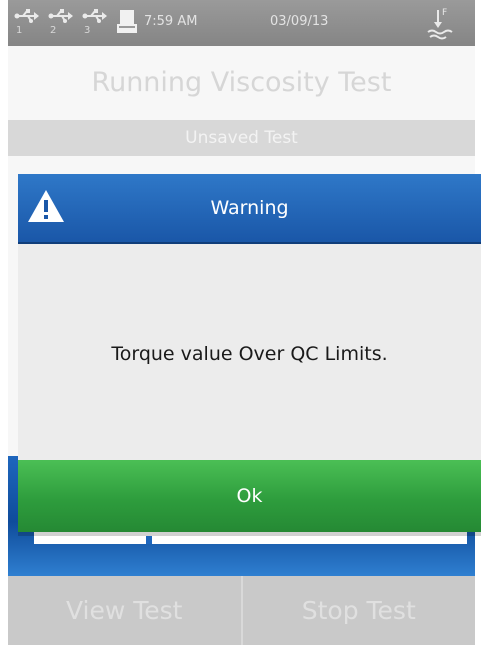 This screenshot has height=645, width=481. What do you see at coordinates (53, 30) in the screenshot?
I see `usb-port-number: 2` at bounding box center [53, 30].